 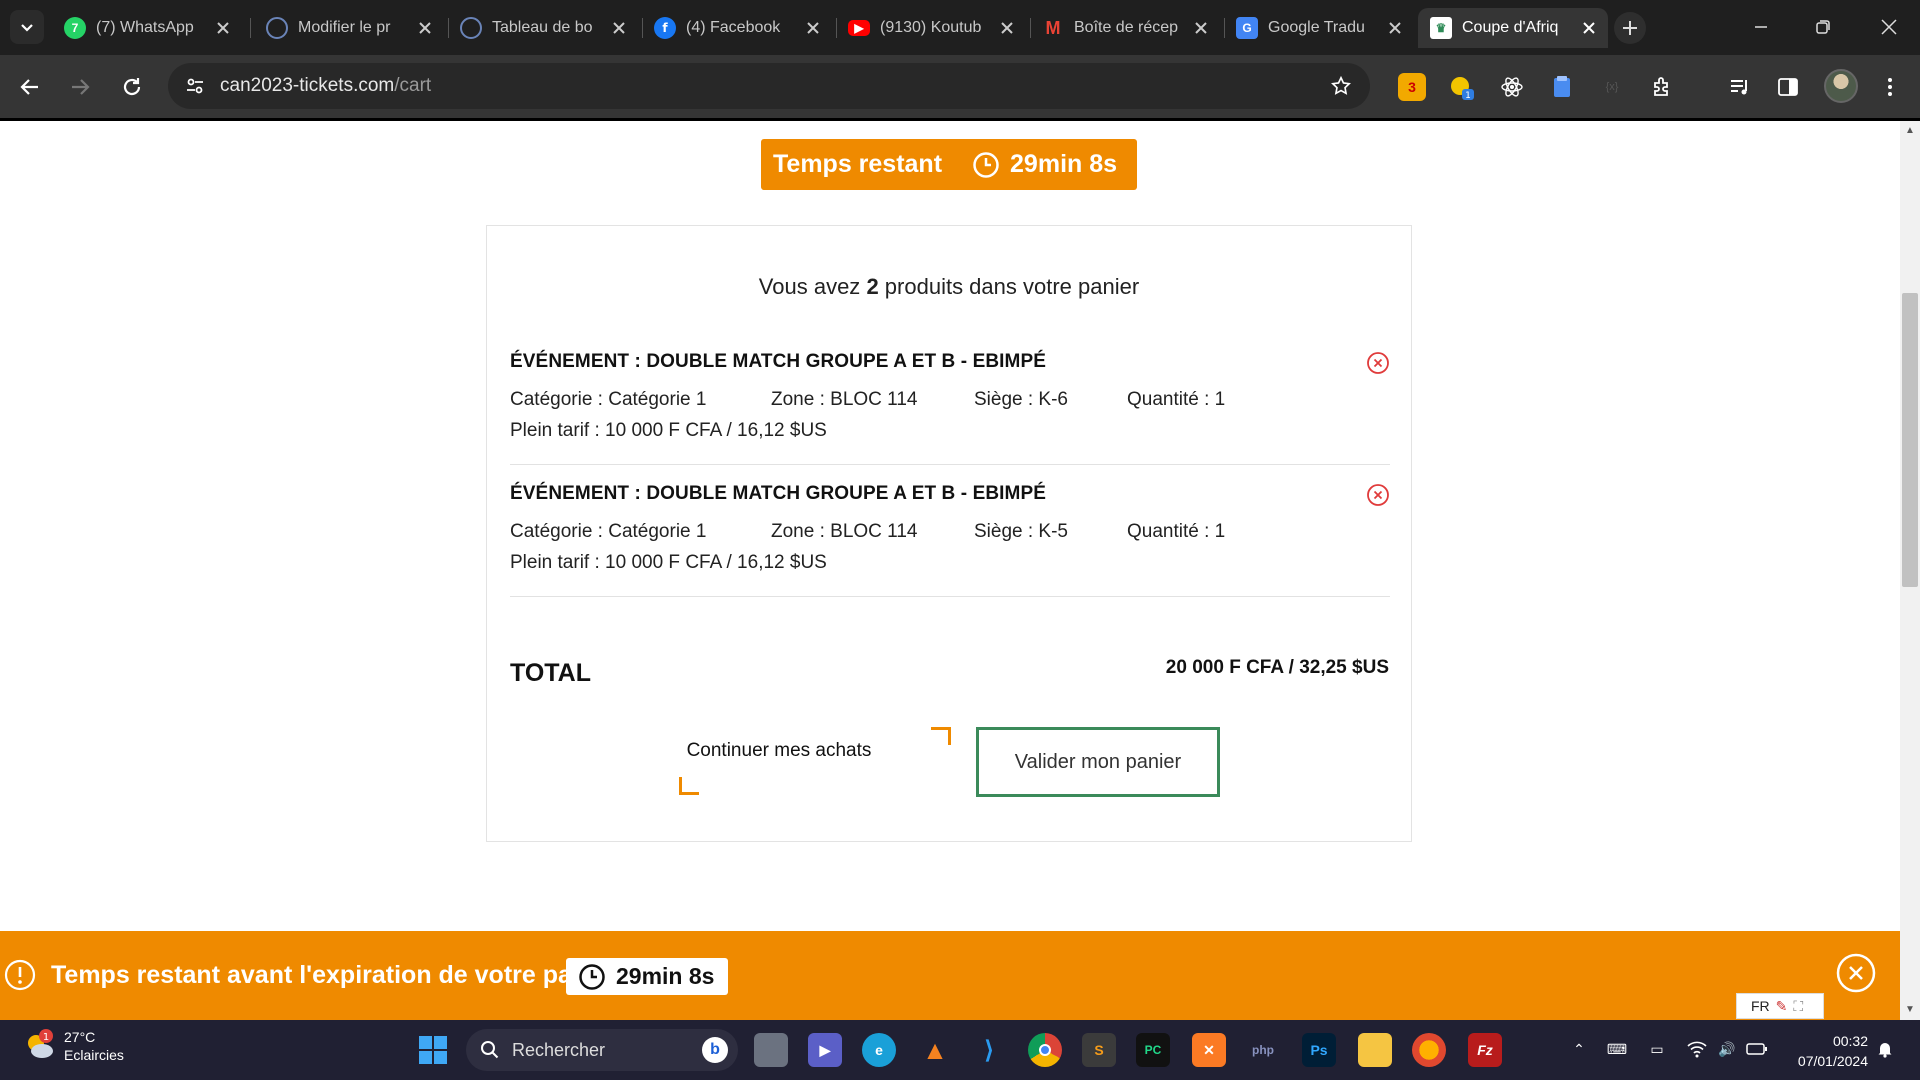 I want to click on pycharm-icon: PC, so click(x=1153, y=1050).